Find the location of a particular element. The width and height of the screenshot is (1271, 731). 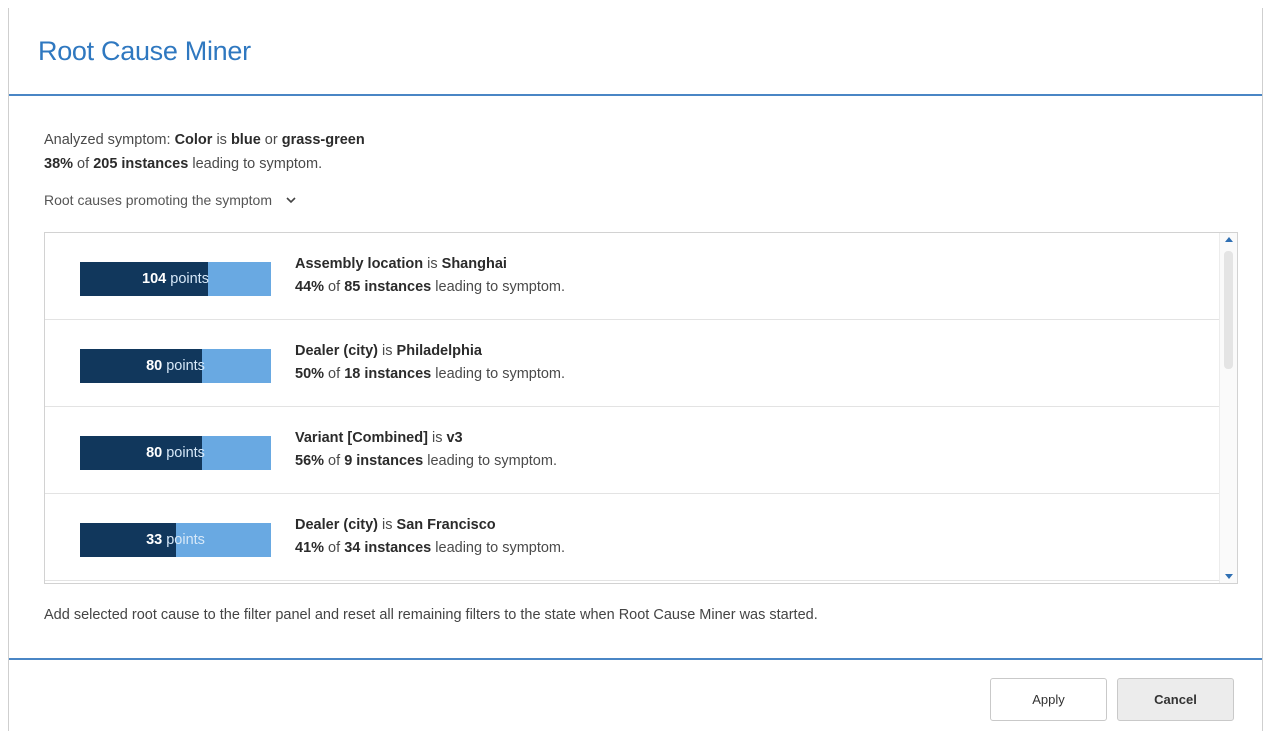

score-bar: 104 points is located at coordinates (175, 279).